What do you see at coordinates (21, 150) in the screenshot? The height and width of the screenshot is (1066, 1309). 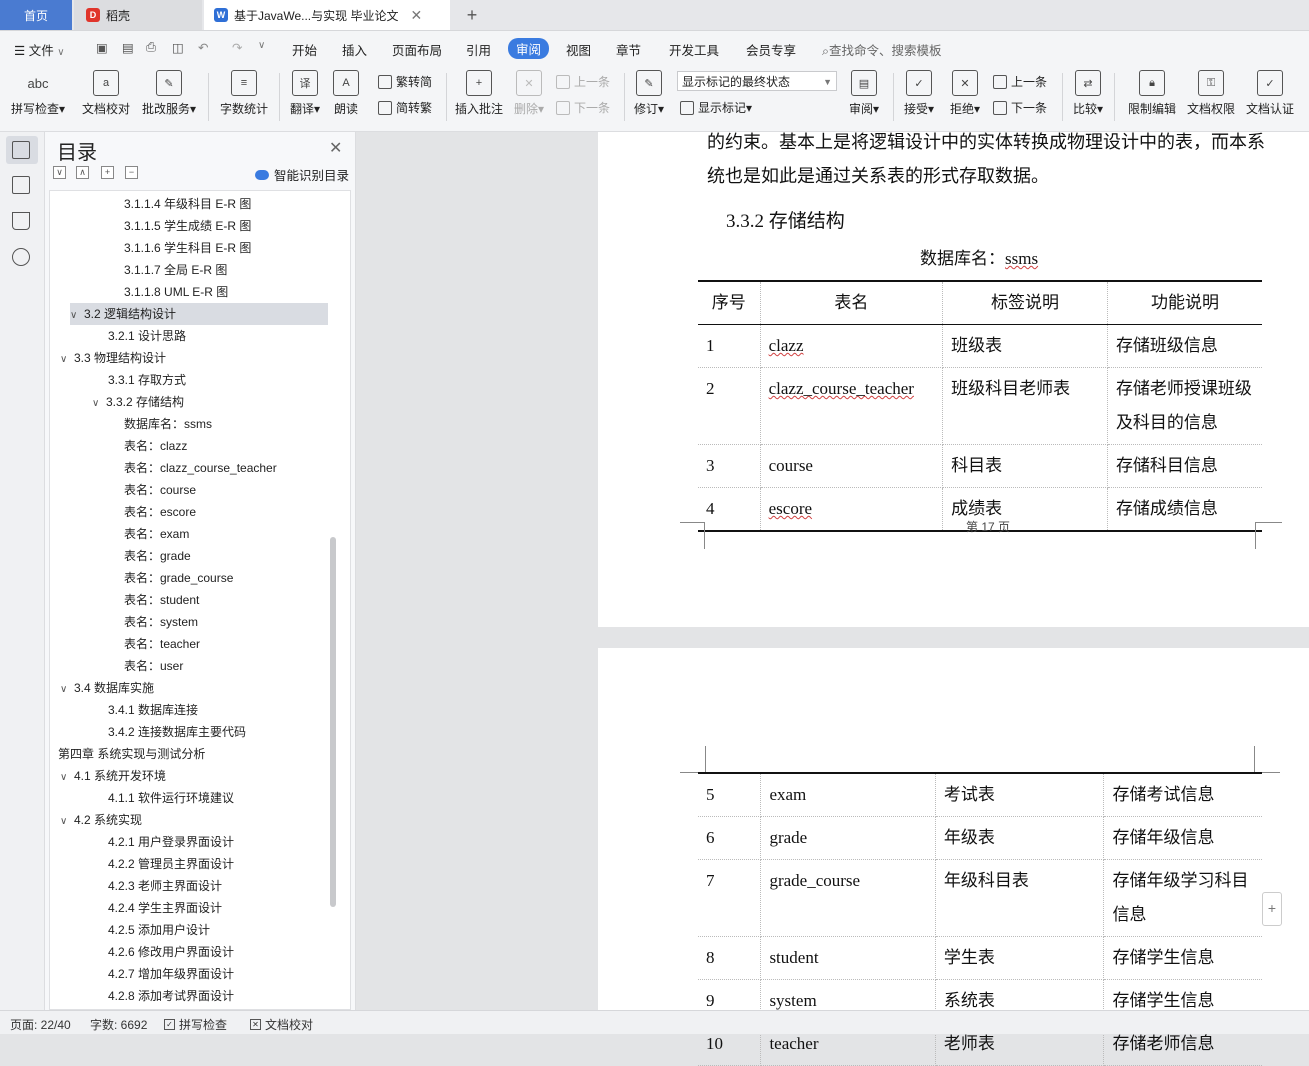 I see `toc-panel-icon` at bounding box center [21, 150].